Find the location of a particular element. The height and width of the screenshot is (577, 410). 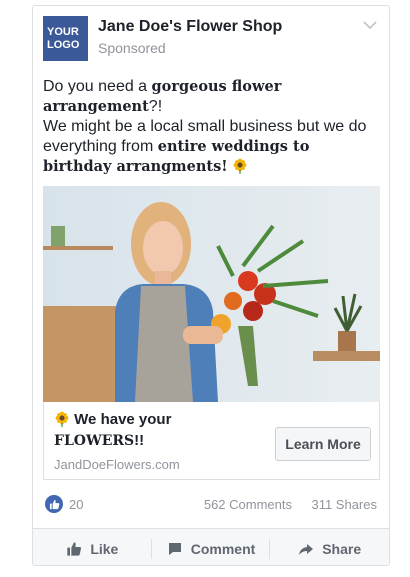

logo-line-1: YOUR is located at coordinates (63, 31).